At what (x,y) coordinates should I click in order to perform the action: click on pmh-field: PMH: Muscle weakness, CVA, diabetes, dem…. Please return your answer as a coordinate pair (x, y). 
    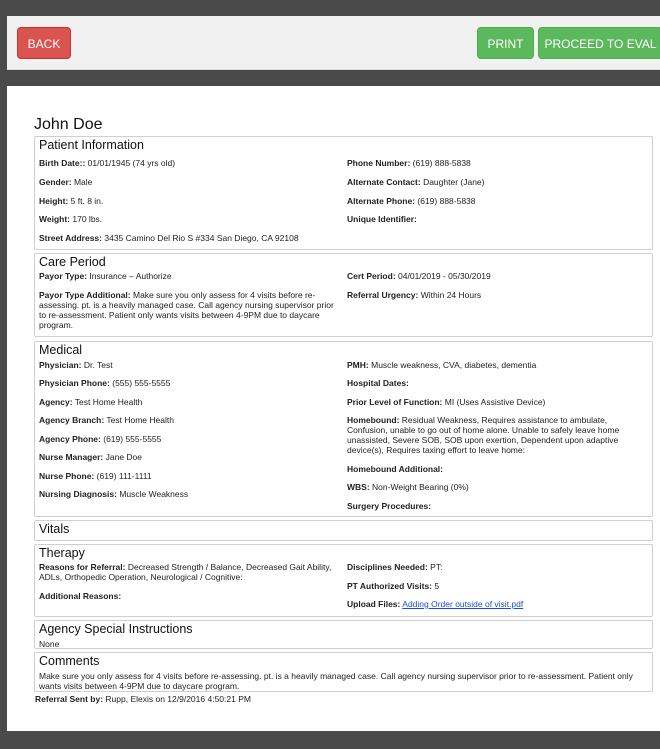
    Looking at the image, I should click on (442, 365).